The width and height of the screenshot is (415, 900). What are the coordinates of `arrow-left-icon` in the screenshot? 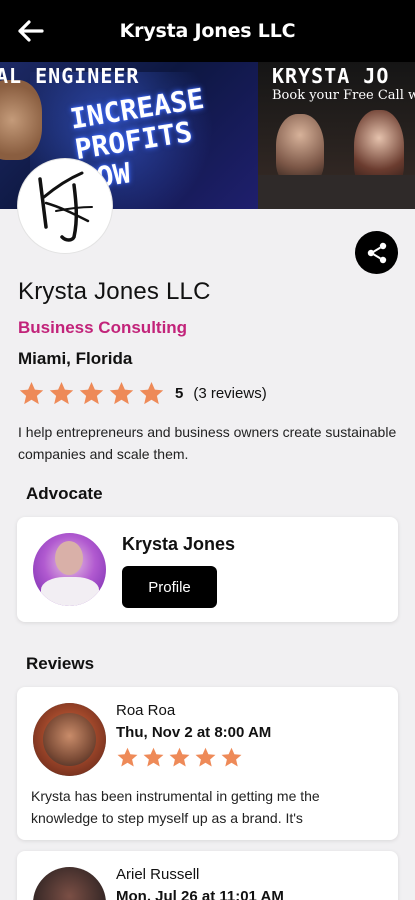 It's located at (31, 31).